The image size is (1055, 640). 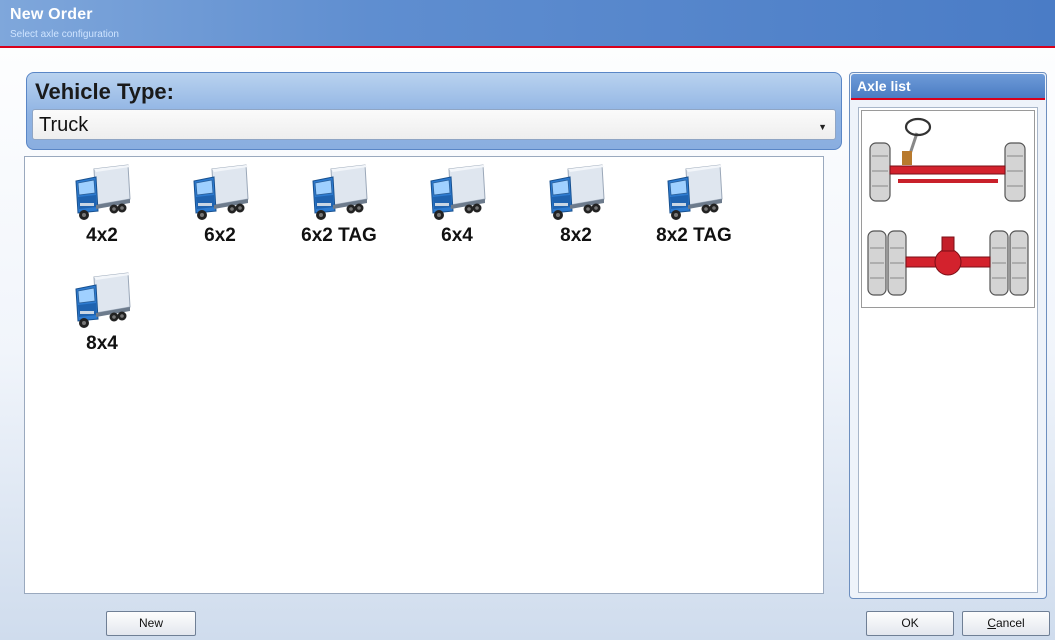 What do you see at coordinates (948, 350) in the screenshot?
I see `axle-list` at bounding box center [948, 350].